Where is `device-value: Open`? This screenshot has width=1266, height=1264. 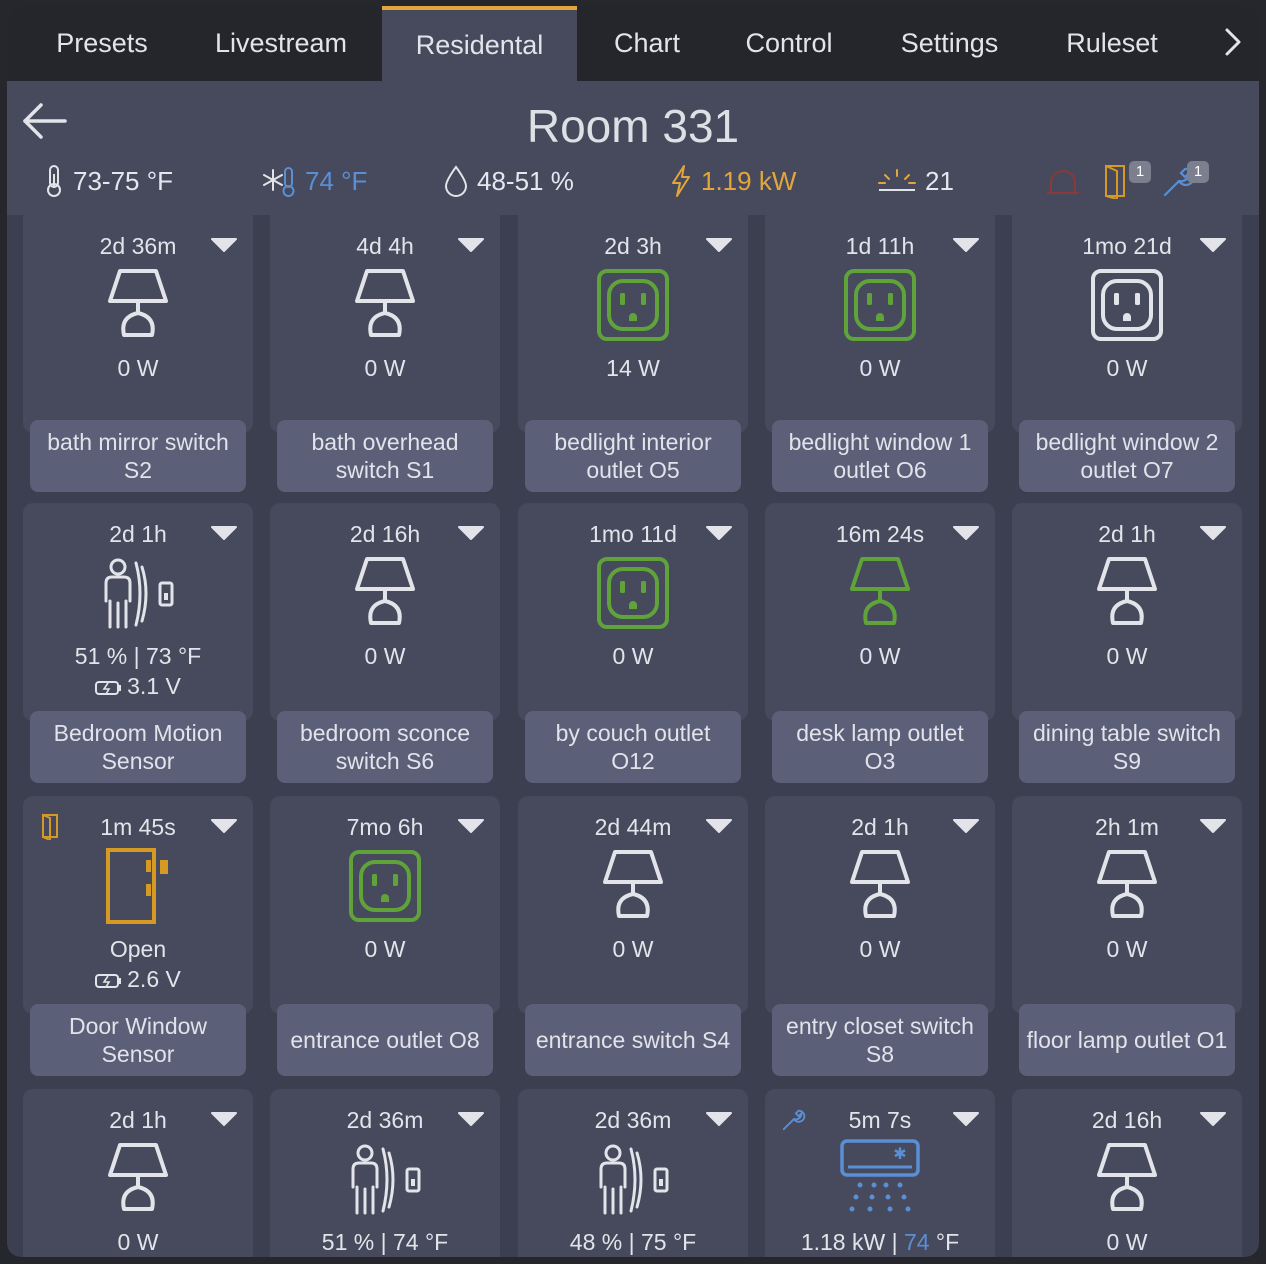
device-value: Open is located at coordinates (138, 949).